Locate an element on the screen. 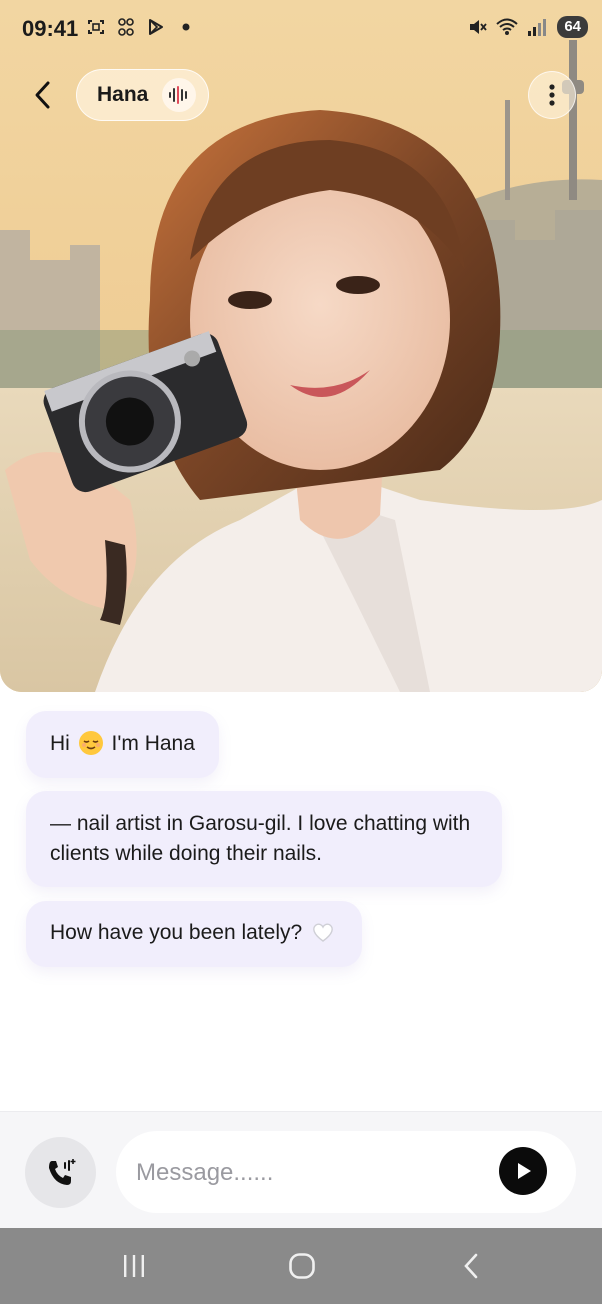 The width and height of the screenshot is (602, 1304). system-back-icon is located at coordinates (471, 1266).